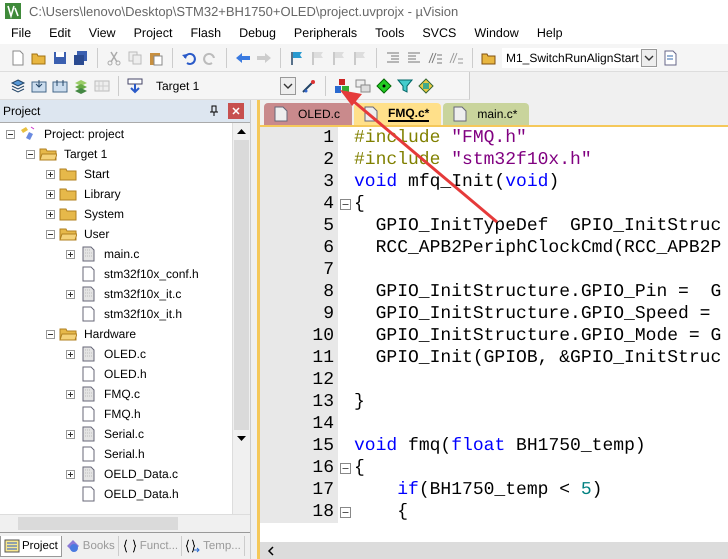 This screenshot has width=728, height=559. What do you see at coordinates (101, 194) in the screenshot?
I see `tree-item: Library` at bounding box center [101, 194].